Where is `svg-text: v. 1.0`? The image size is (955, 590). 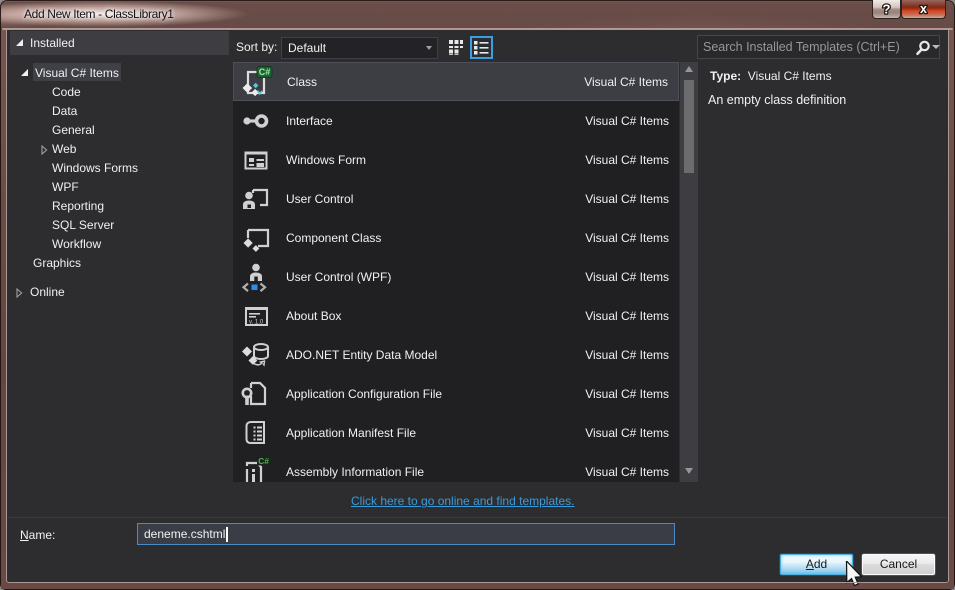 svg-text: v. 1.0 is located at coordinates (256, 323).